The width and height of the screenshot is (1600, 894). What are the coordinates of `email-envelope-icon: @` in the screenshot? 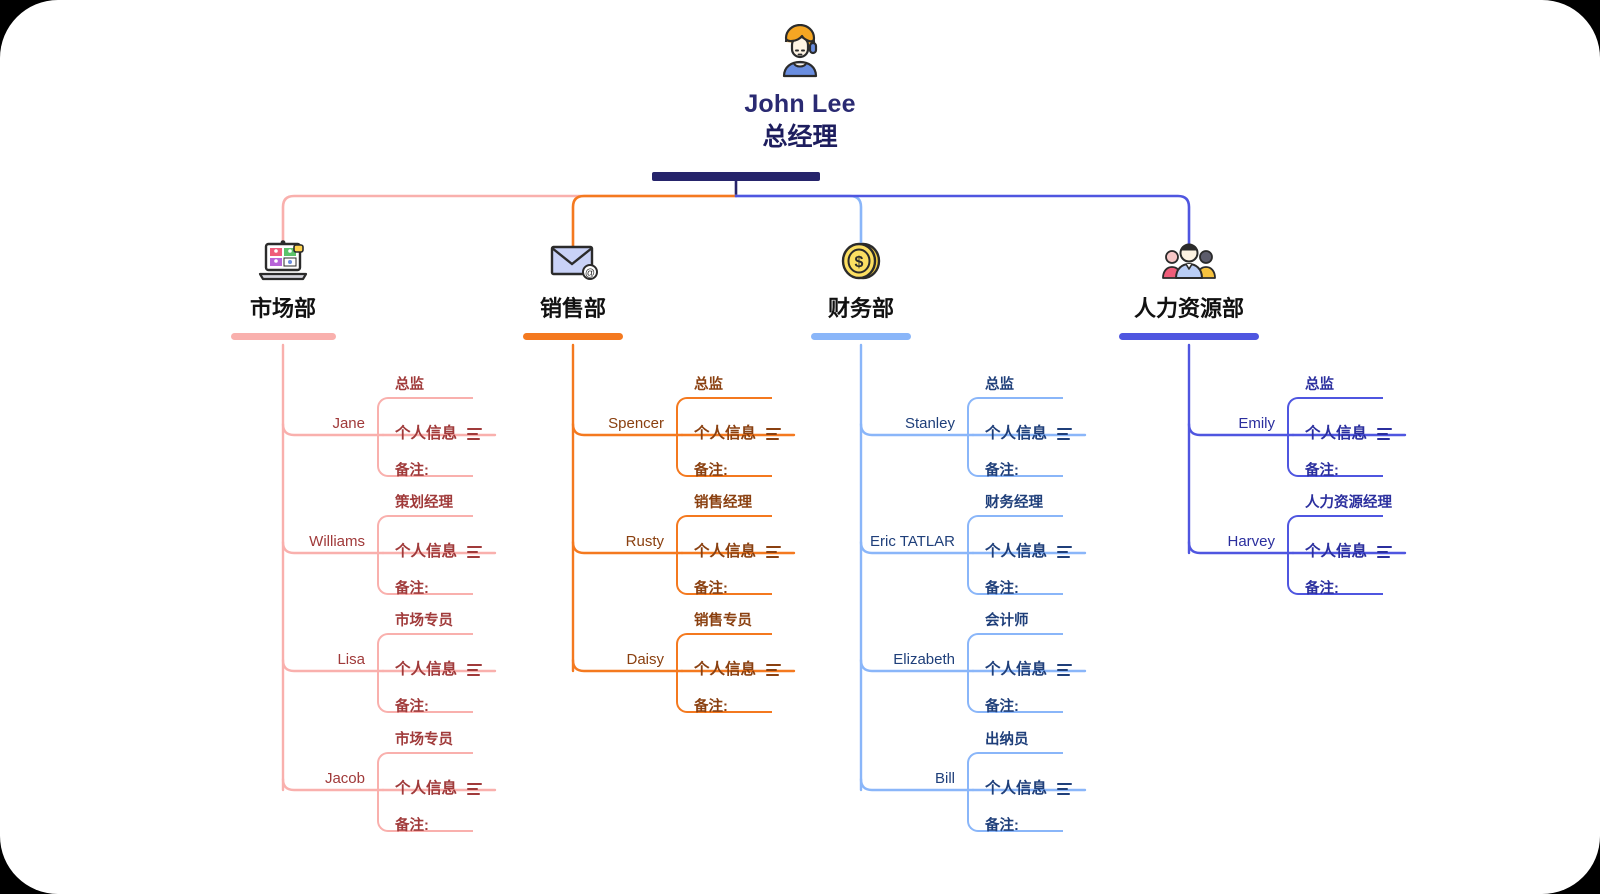 It's located at (573, 261).